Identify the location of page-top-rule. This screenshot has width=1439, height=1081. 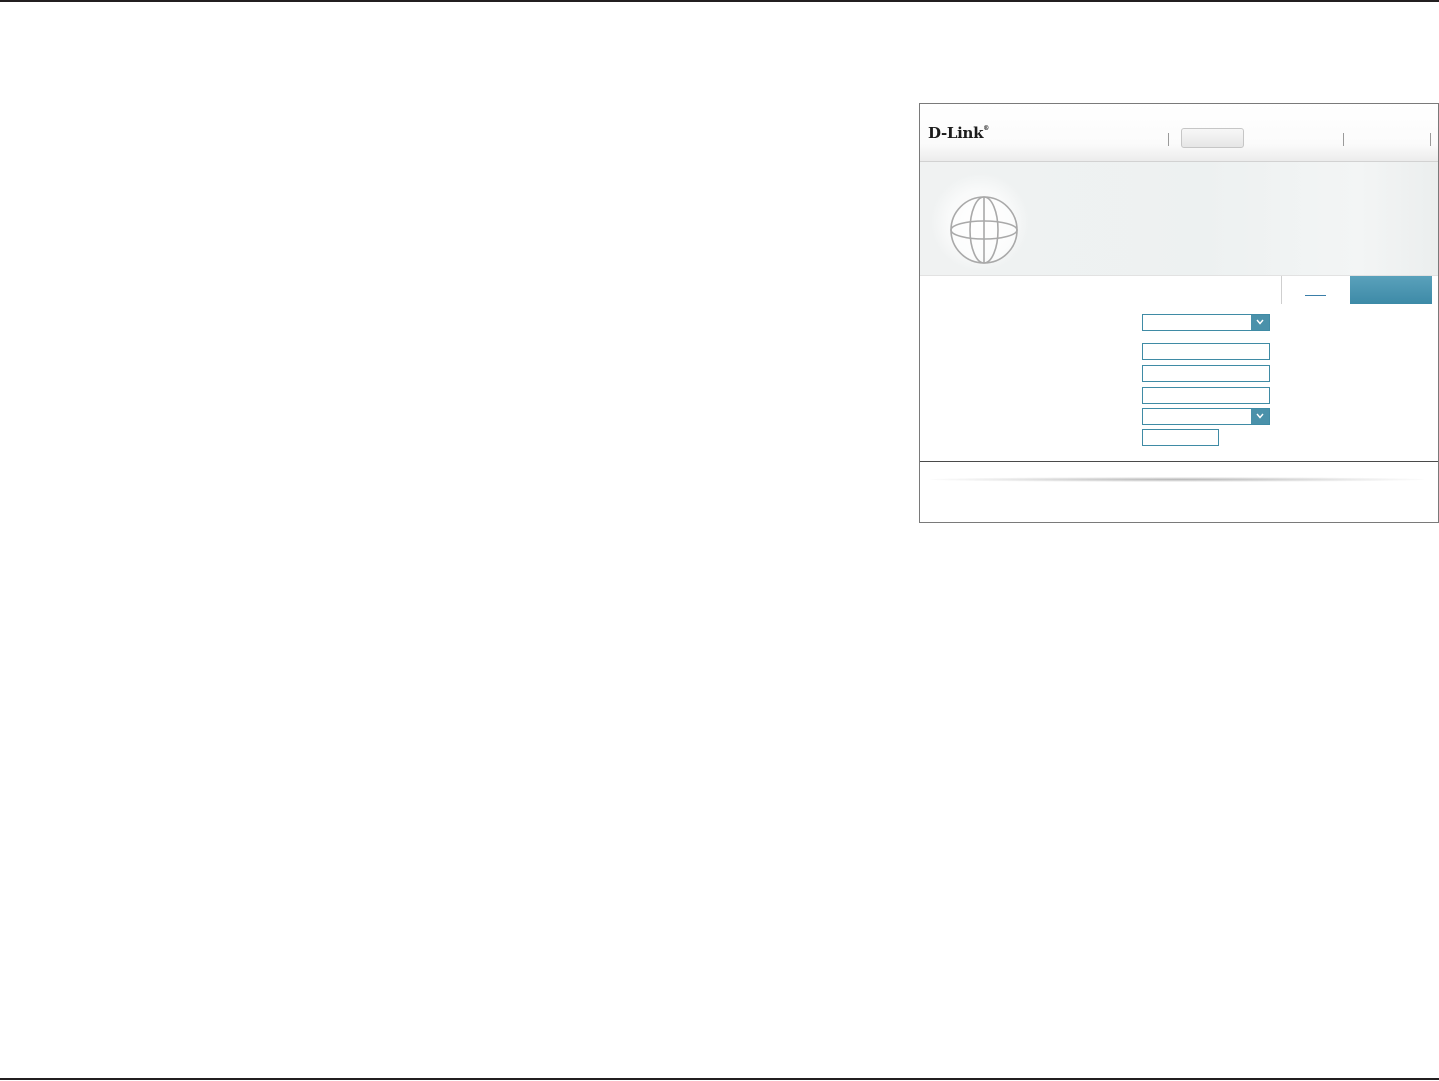
(719, 1).